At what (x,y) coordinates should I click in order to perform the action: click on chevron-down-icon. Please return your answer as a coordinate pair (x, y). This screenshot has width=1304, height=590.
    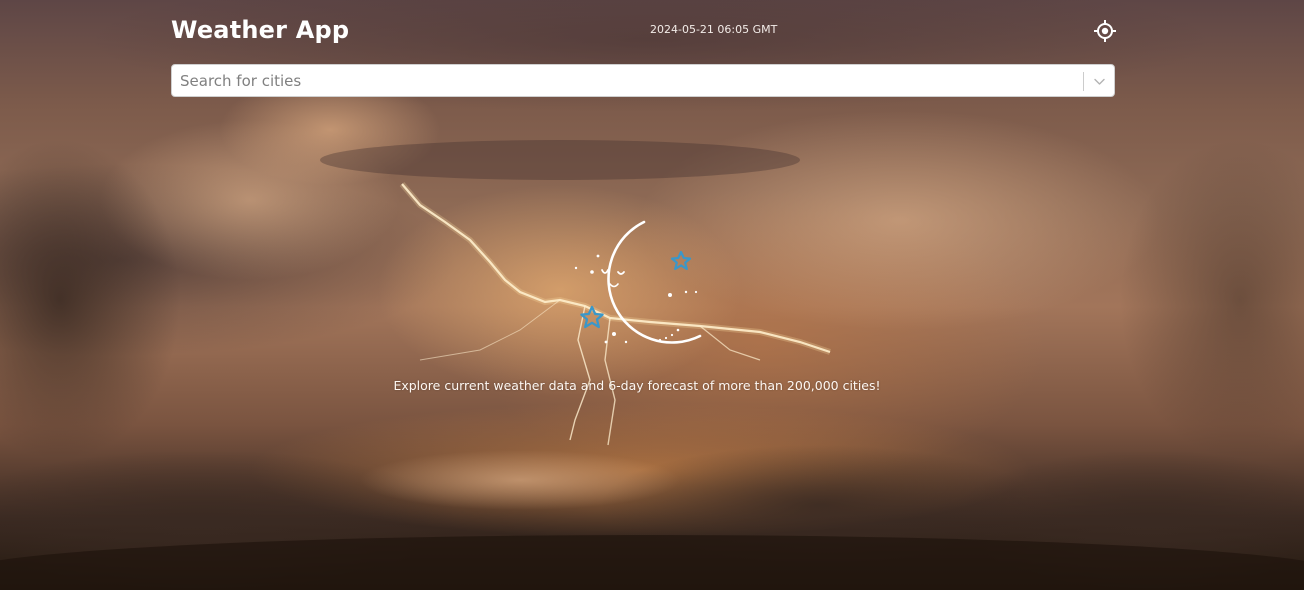
    Looking at the image, I should click on (1099, 81).